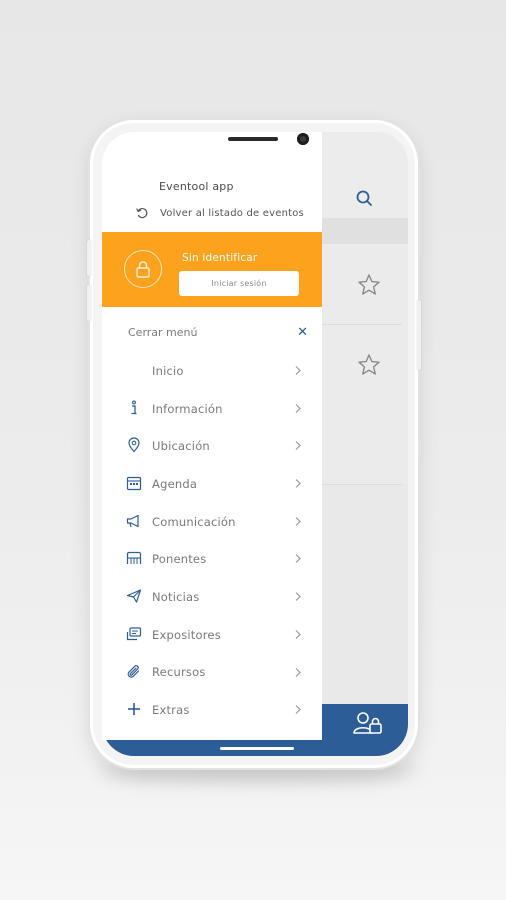  I want to click on menu-item-label: Información, so click(187, 408).